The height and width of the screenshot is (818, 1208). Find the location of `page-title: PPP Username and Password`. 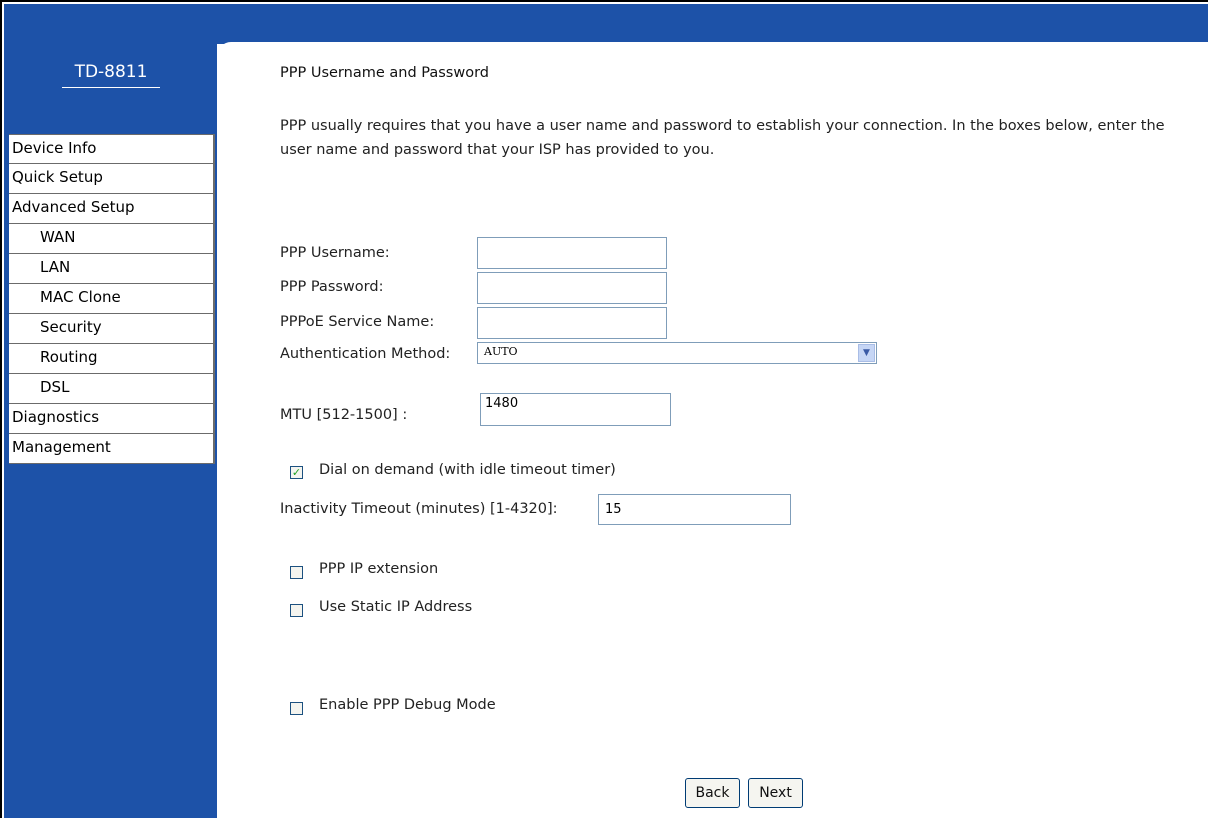

page-title: PPP Username and Password is located at coordinates (384, 73).